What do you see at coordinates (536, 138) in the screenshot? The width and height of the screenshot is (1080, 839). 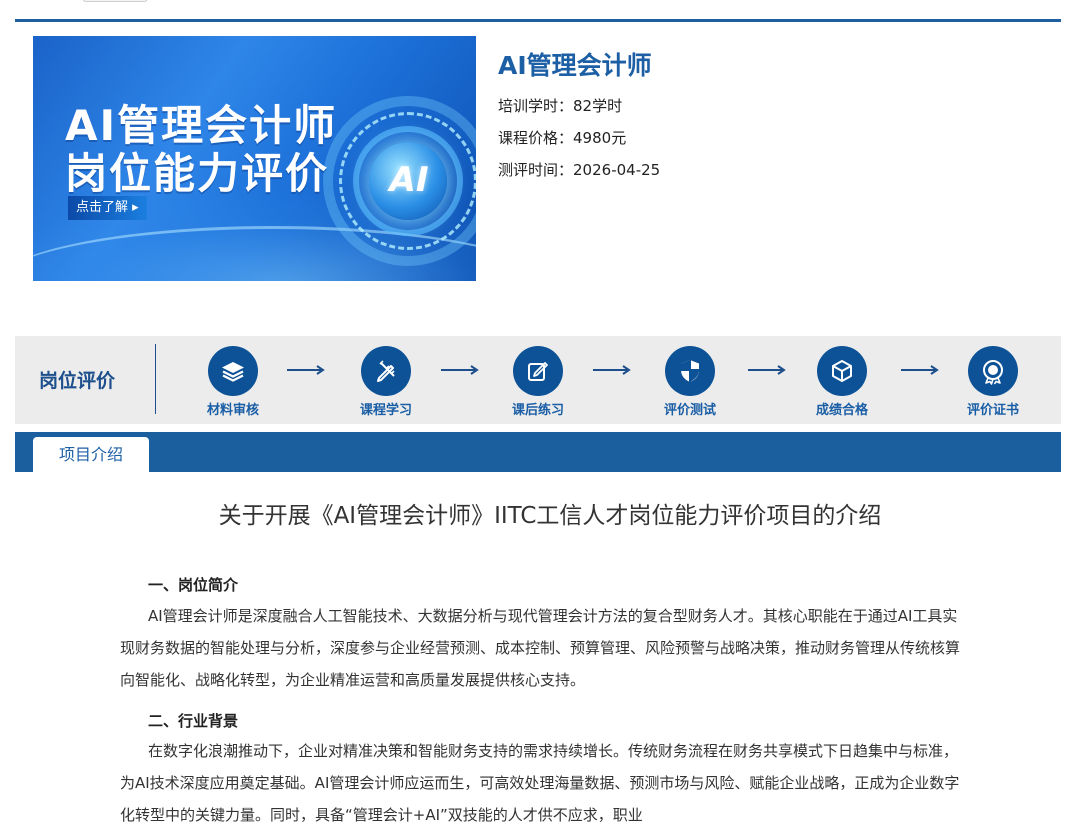 I see `course-price-label: 课程价格：` at bounding box center [536, 138].